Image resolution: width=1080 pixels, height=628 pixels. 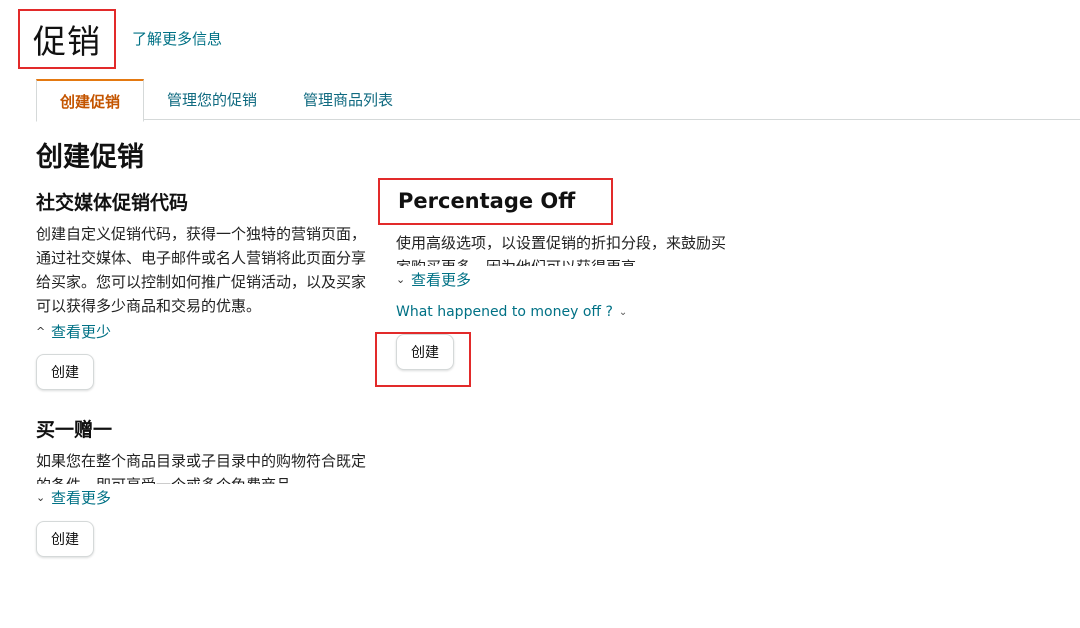 What do you see at coordinates (561, 250) in the screenshot?
I see `percentage-off-description: 使用高级选项，以设置促销的折扣分段，来鼓励买家购买更多，因为他们可以获得更高` at bounding box center [561, 250].